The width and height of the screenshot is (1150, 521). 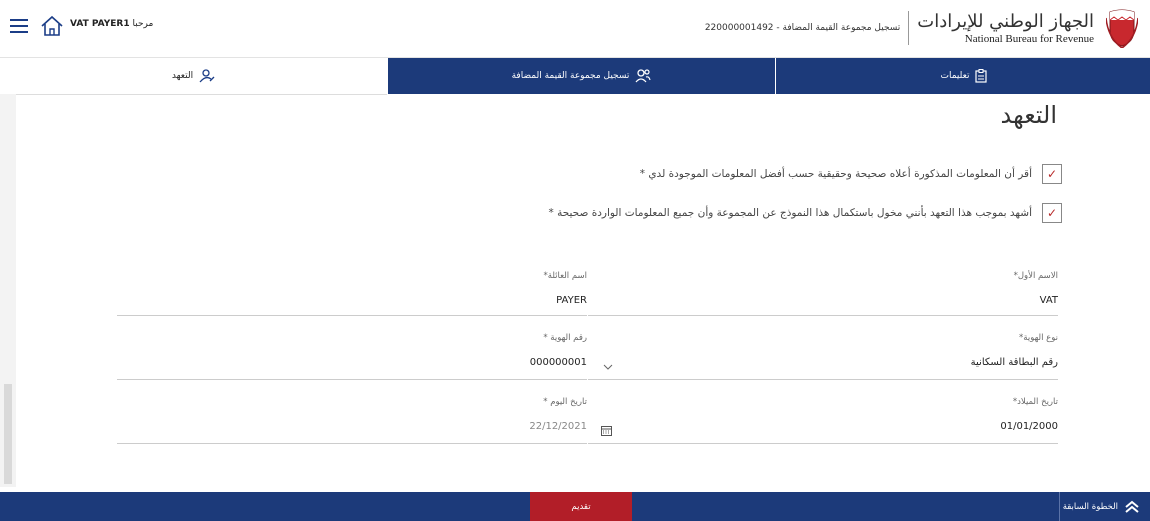 I want to click on chevron-down-icon, so click(x=608, y=367).